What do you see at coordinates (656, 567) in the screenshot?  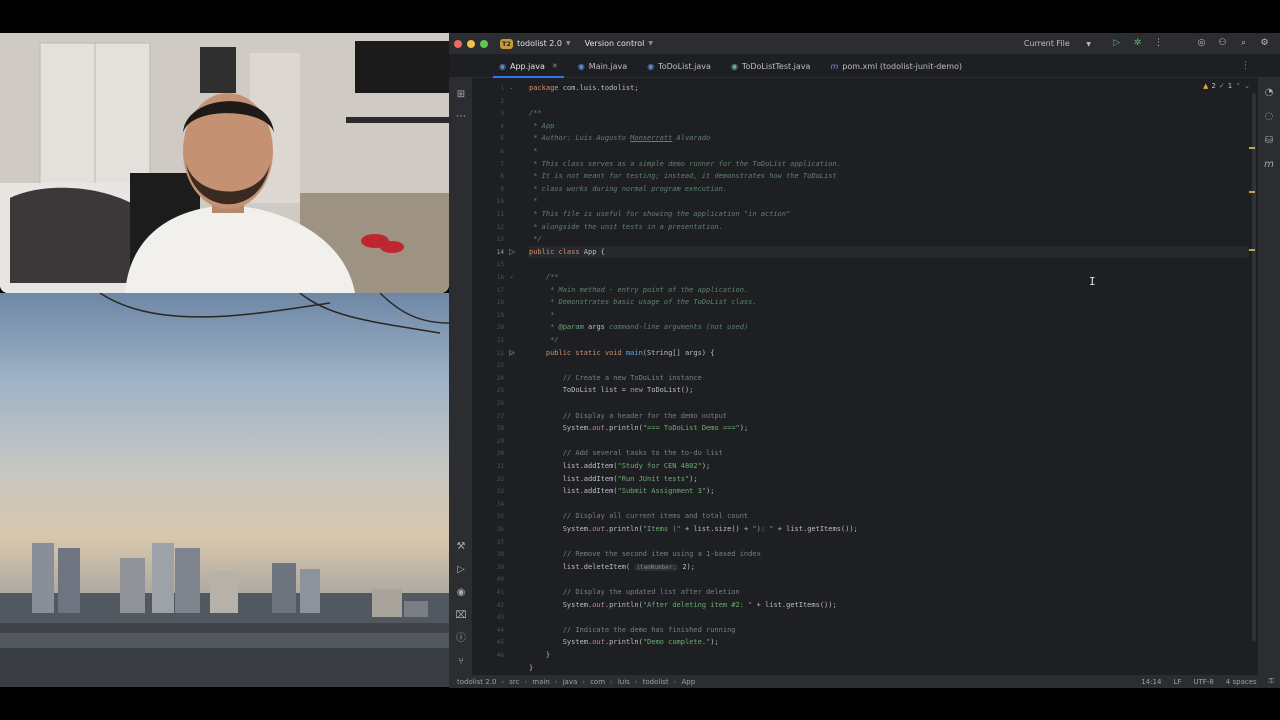 I see `code-token: itemNumber:` at bounding box center [656, 567].